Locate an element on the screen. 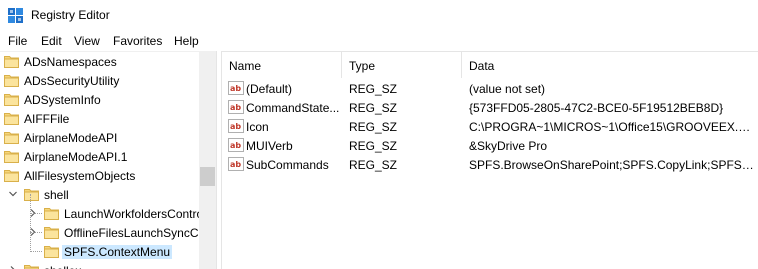 This screenshot has height=269, width=758. tree-item-label: AIFFFile is located at coordinates (47, 119).